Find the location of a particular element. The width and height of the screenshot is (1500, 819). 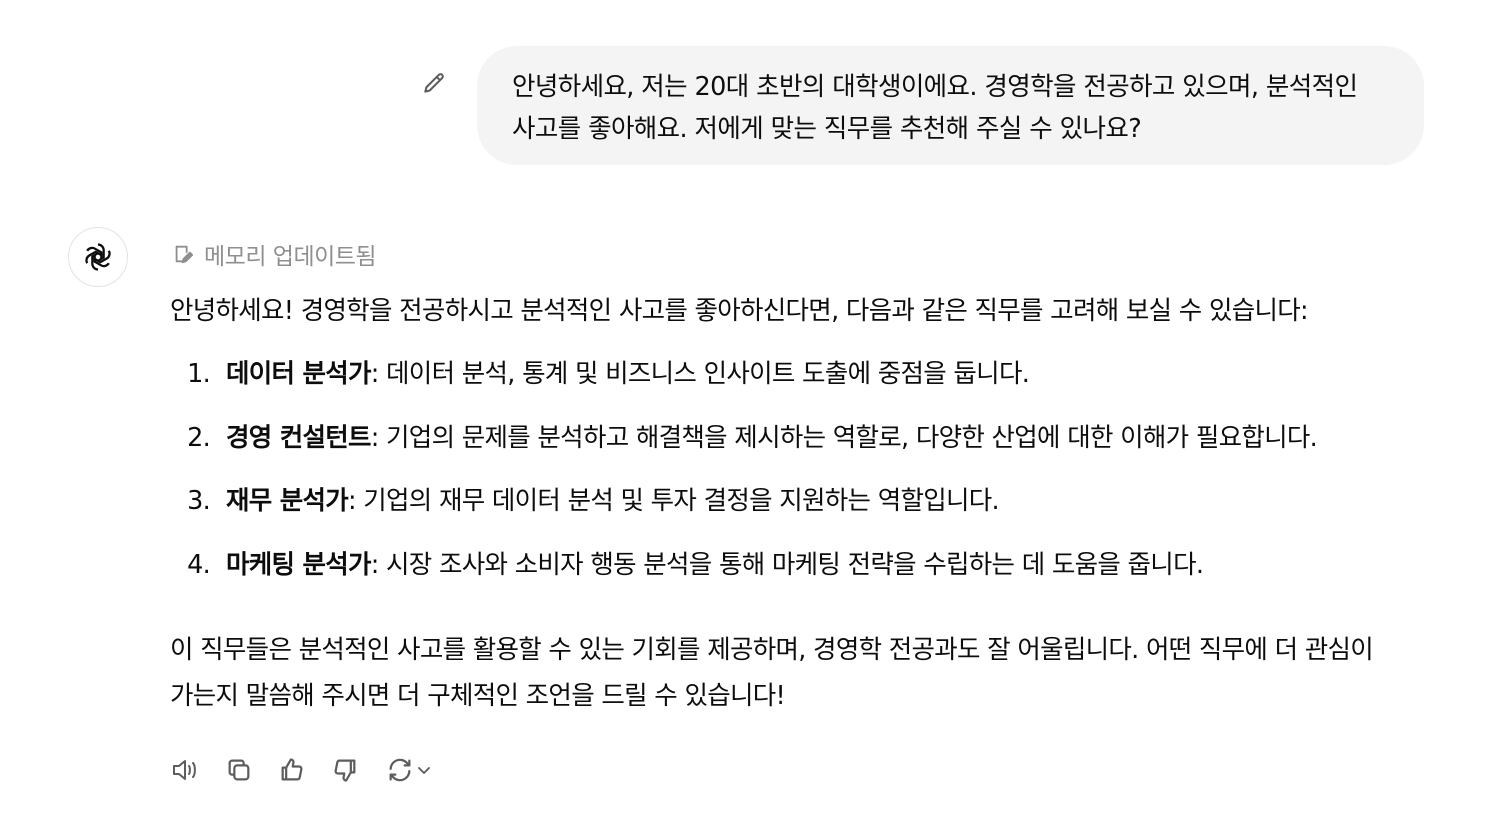

copy-button is located at coordinates (239, 770).